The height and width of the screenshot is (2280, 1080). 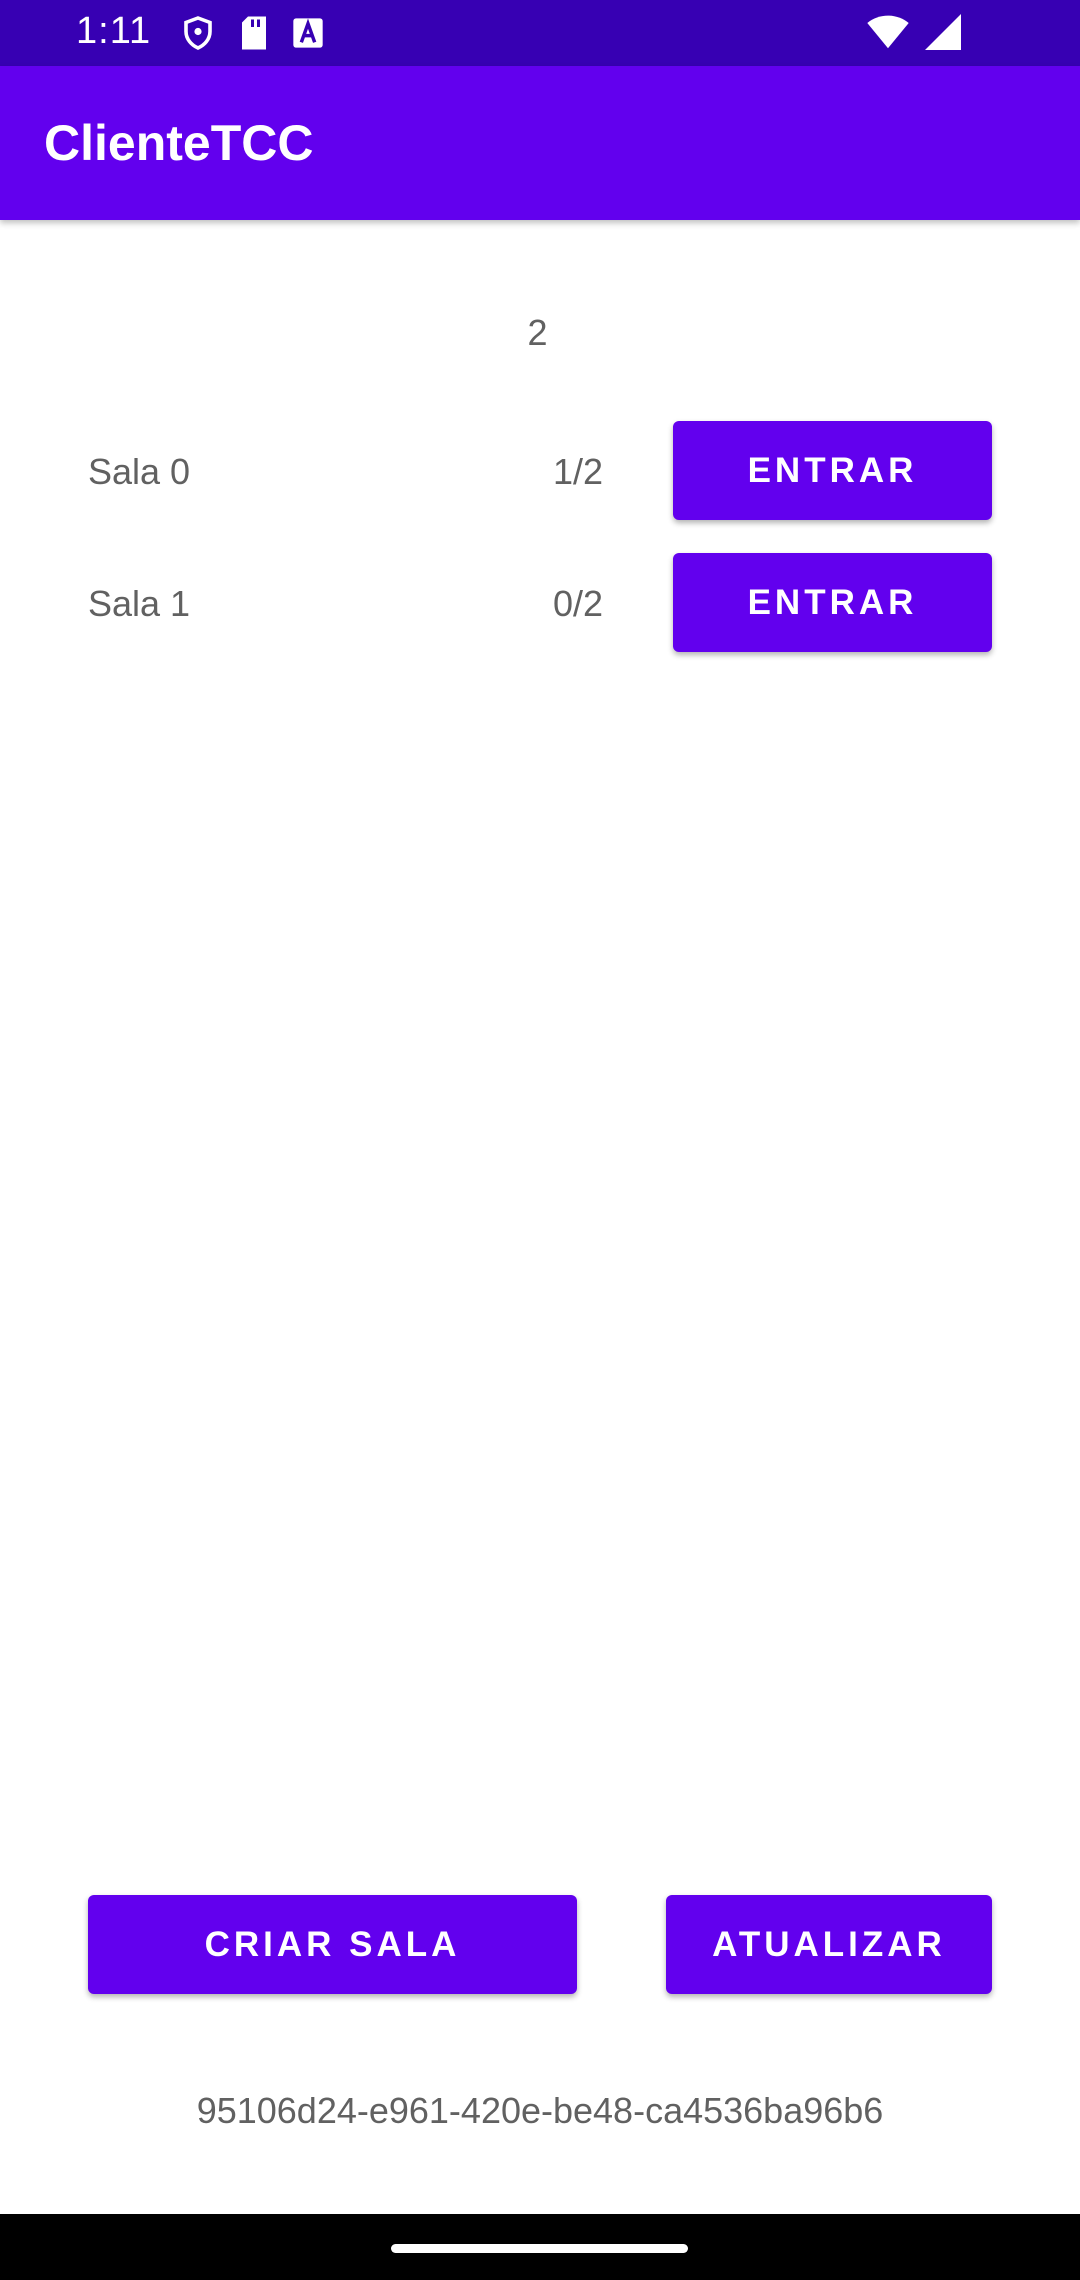 What do you see at coordinates (540, 603) in the screenshot?
I see `room-row: Sala 1 0/2 ENTRAR` at bounding box center [540, 603].